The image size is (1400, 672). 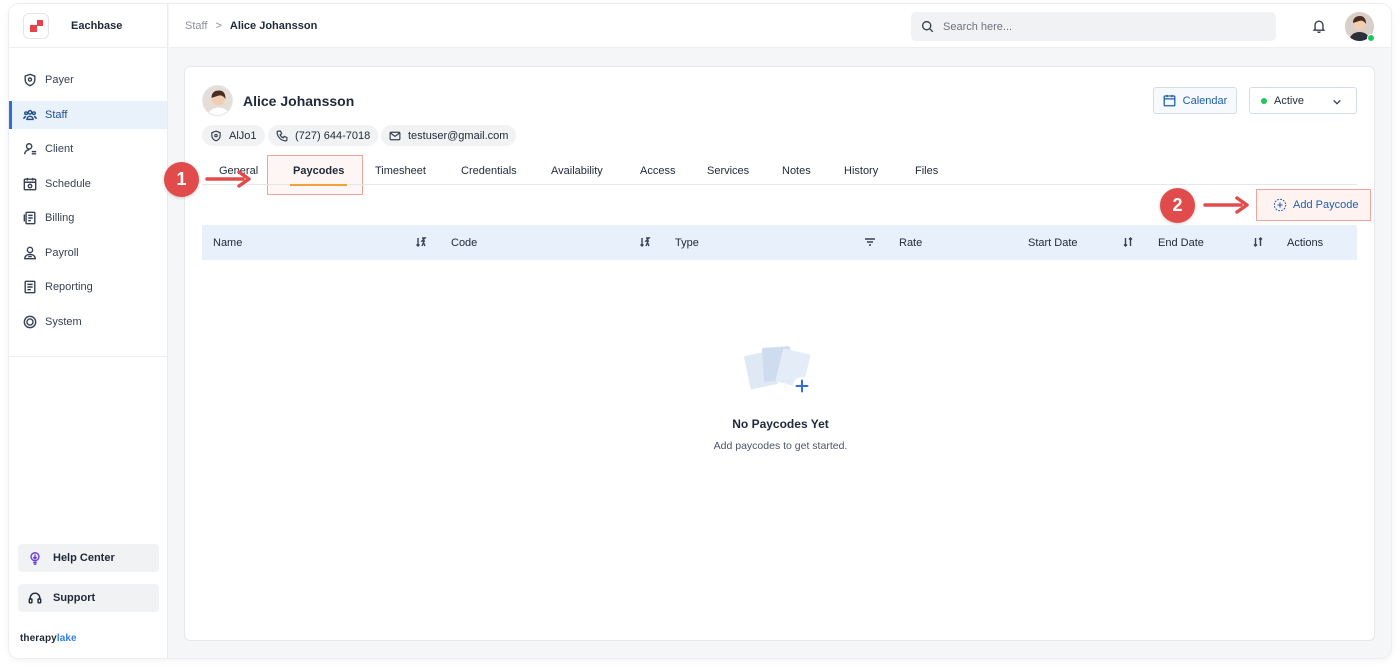 I want to click on tab-paycodes: Paycodes, so click(x=318, y=175).